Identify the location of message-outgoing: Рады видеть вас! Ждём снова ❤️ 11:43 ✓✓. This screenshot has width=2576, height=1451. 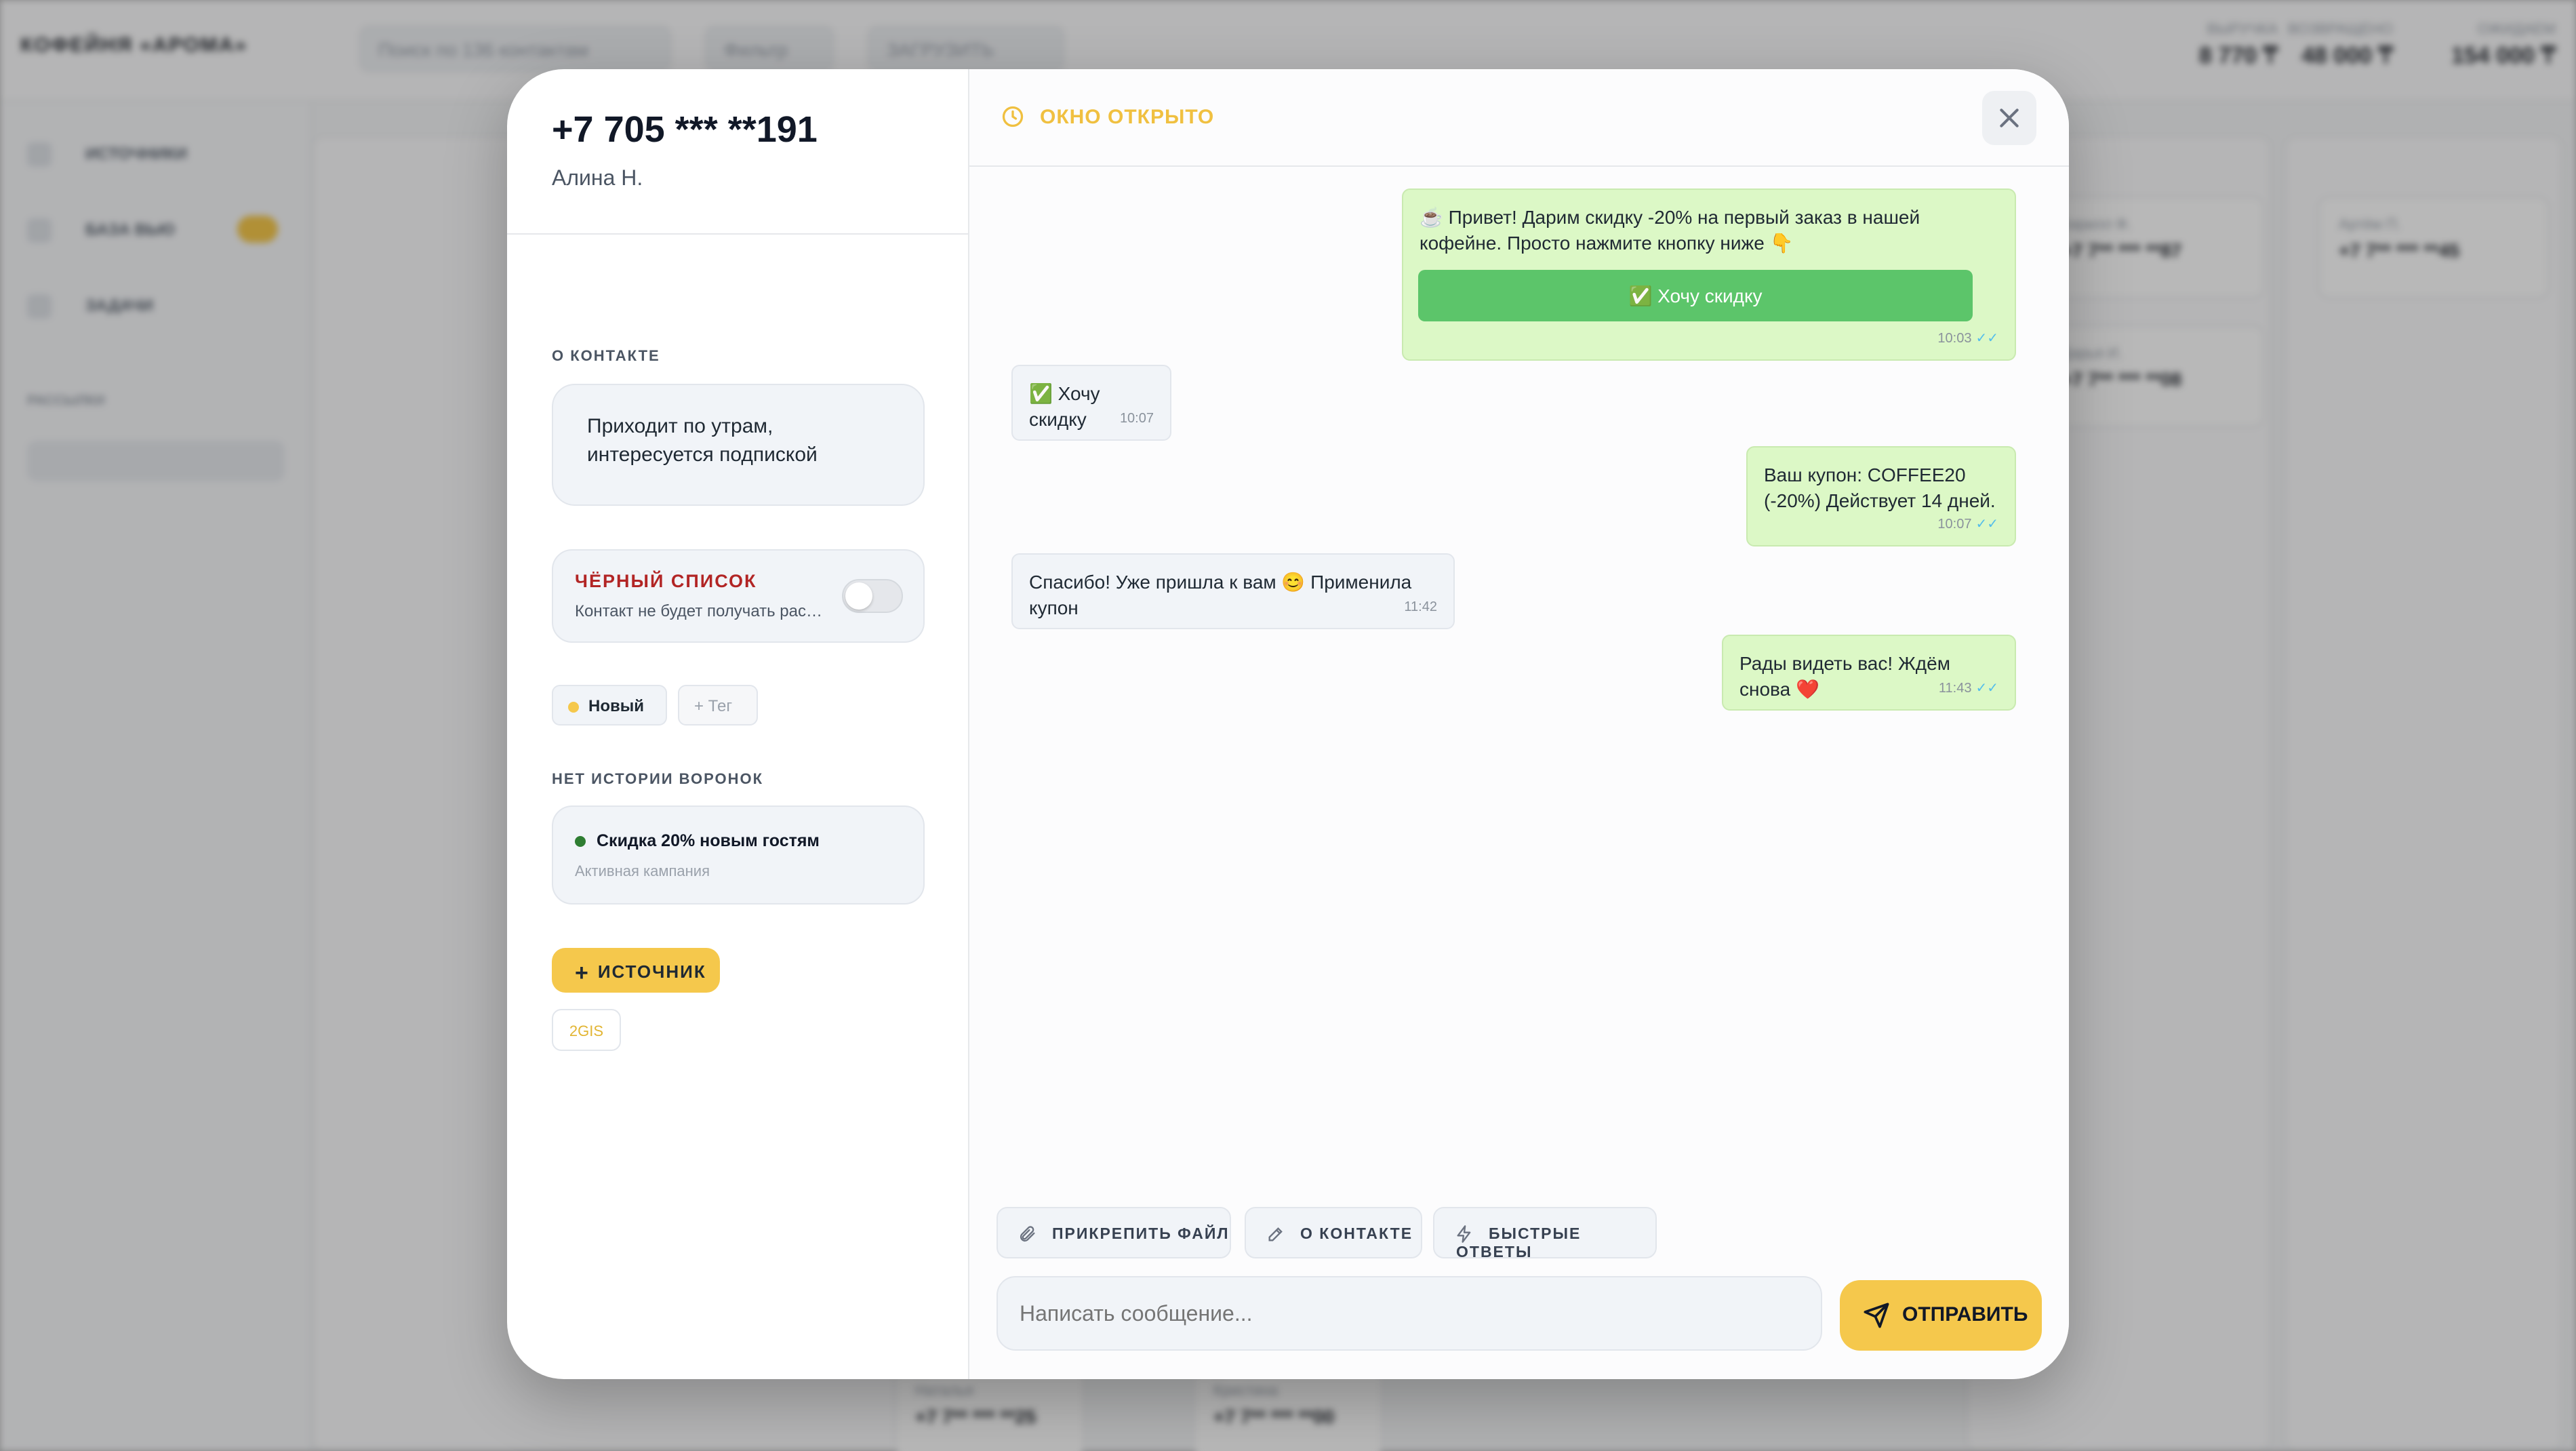
(1869, 673).